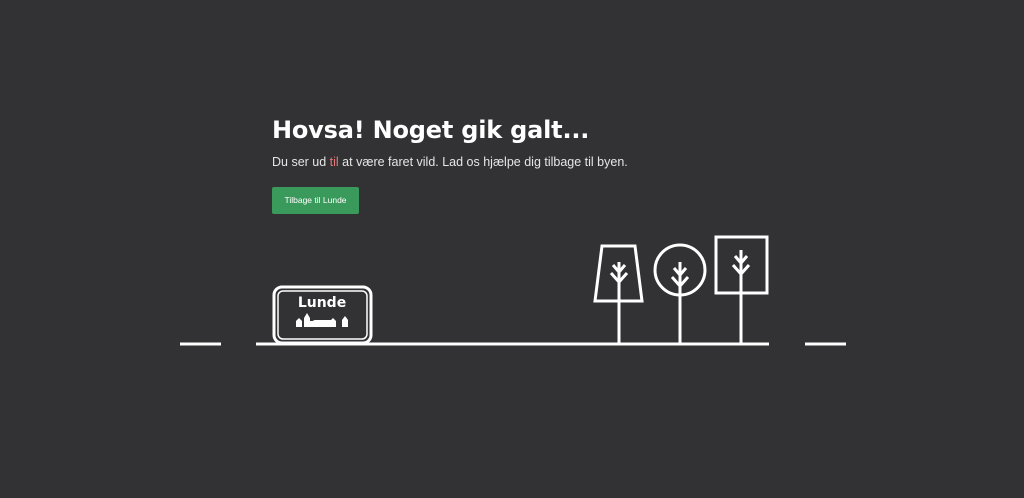 Image resolution: width=1024 pixels, height=498 pixels. I want to click on trees, so click(681, 289).